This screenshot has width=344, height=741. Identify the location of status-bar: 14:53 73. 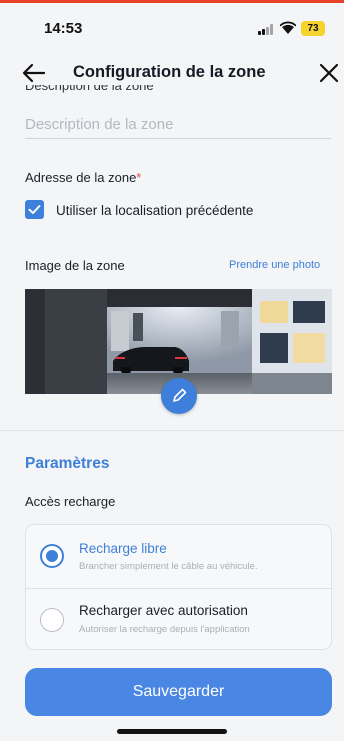
(172, 28).